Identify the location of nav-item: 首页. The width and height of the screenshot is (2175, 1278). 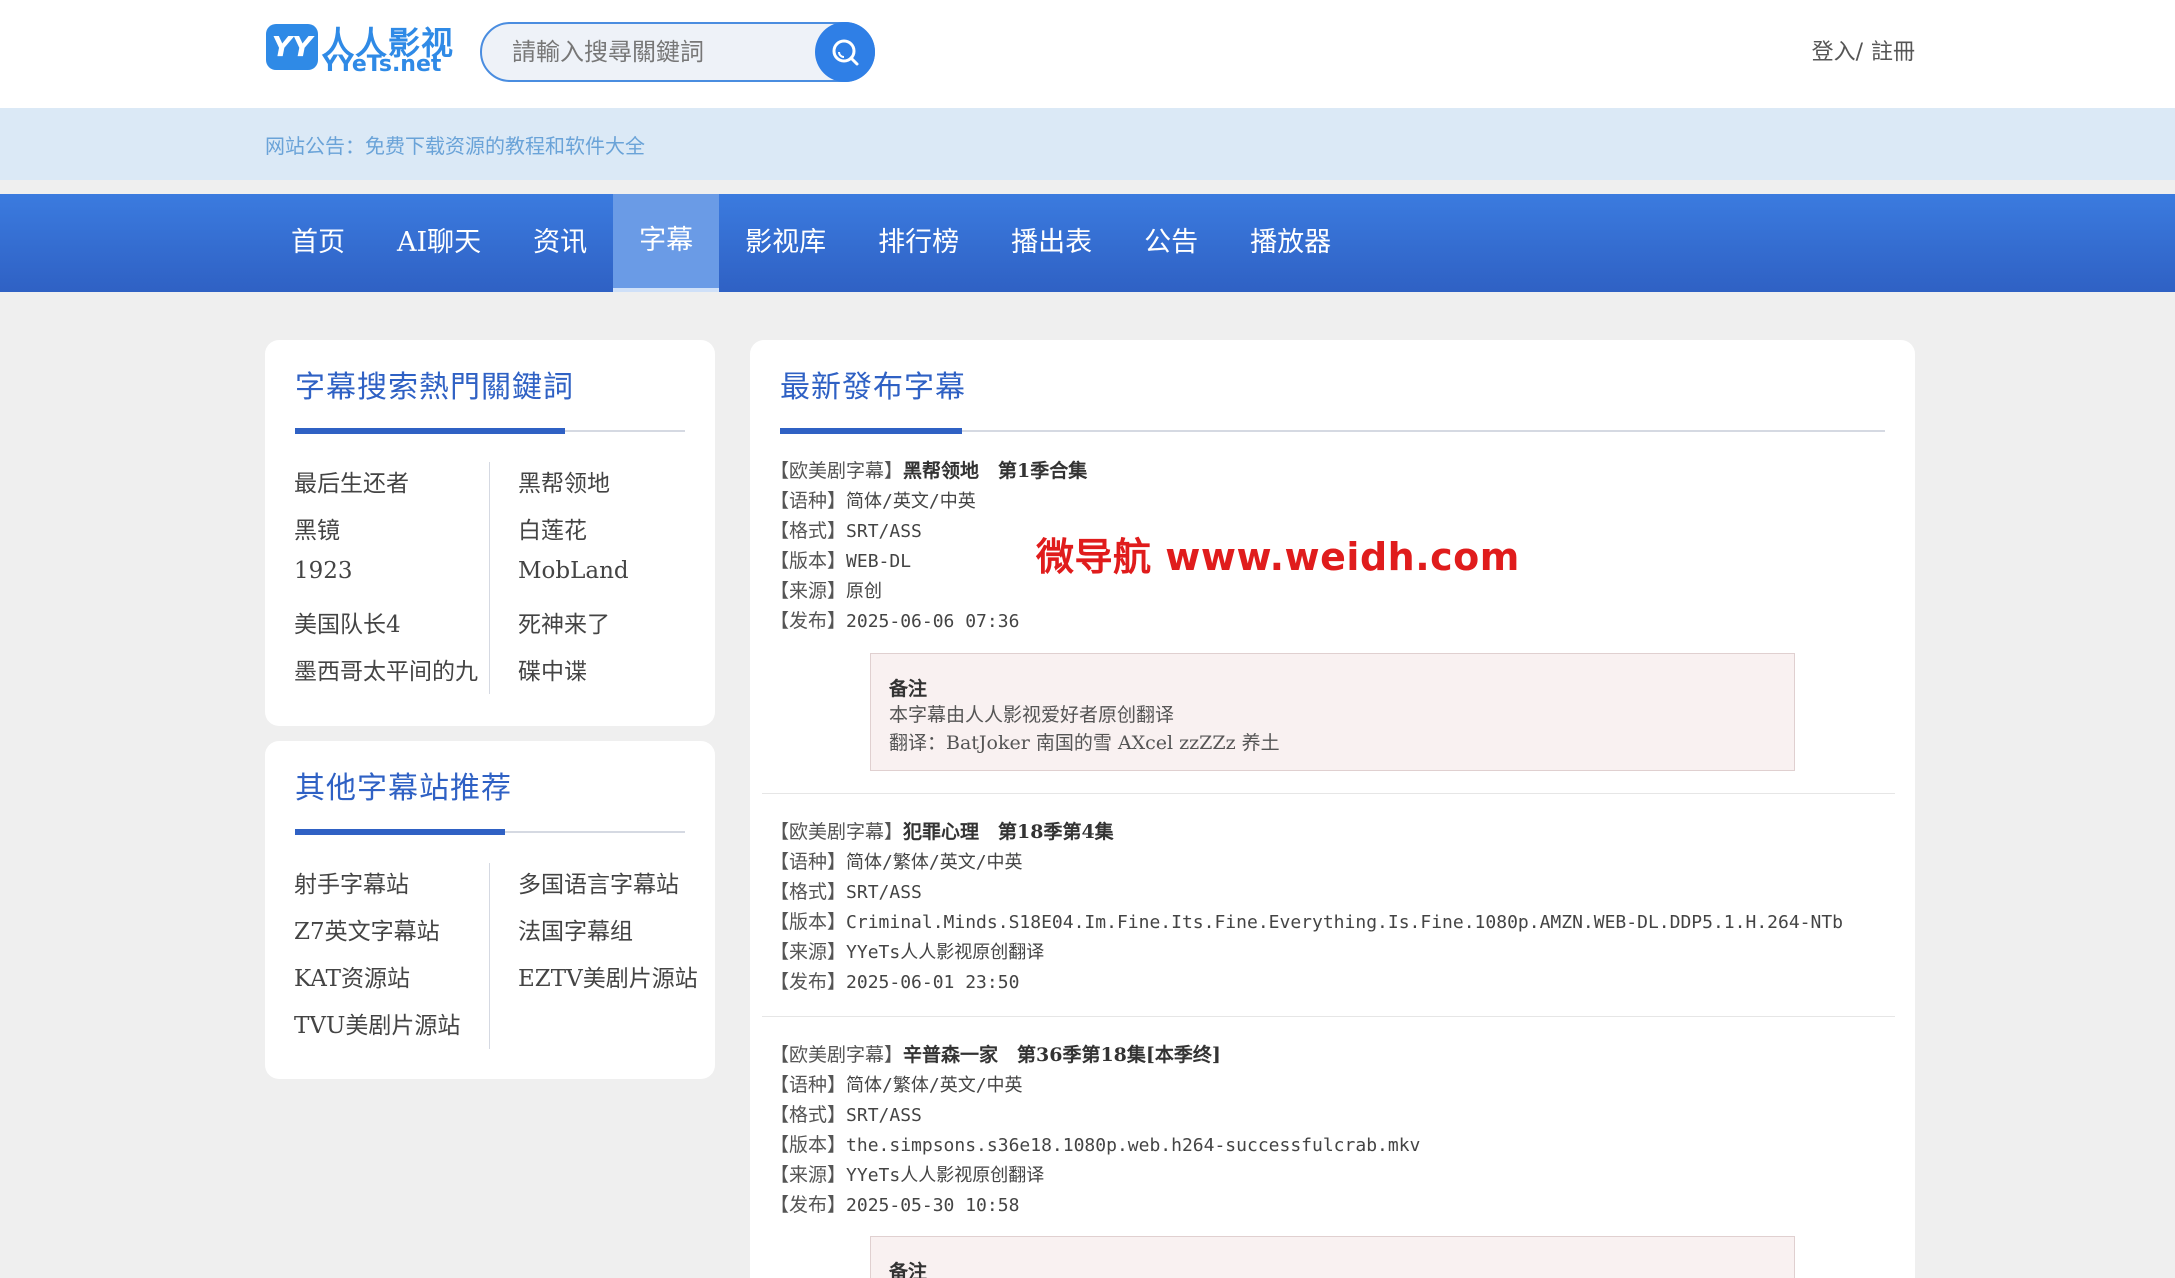
(318, 243).